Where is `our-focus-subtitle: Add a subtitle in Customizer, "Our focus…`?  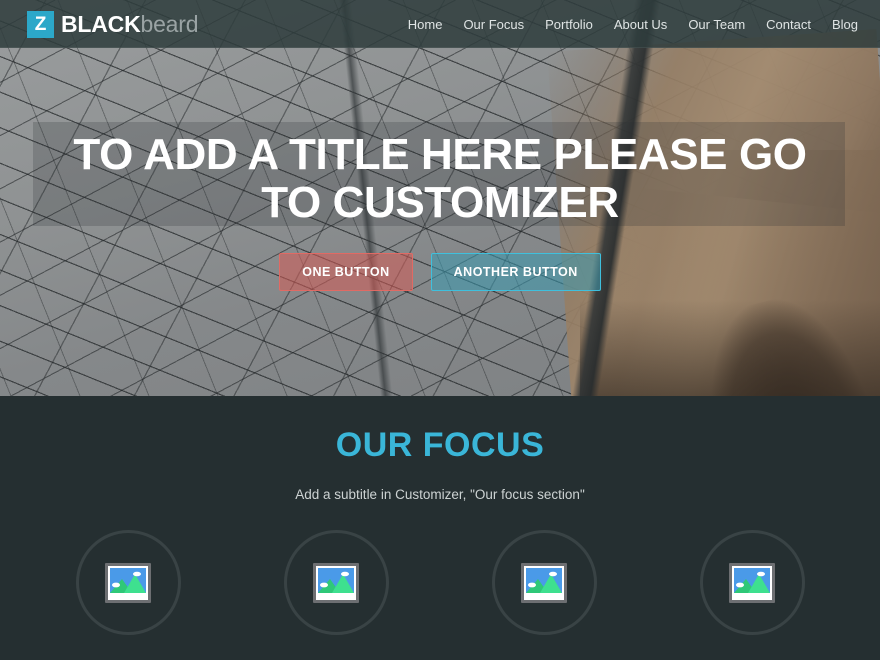
our-focus-subtitle: Add a subtitle in Customizer, "Our focus… is located at coordinates (440, 494).